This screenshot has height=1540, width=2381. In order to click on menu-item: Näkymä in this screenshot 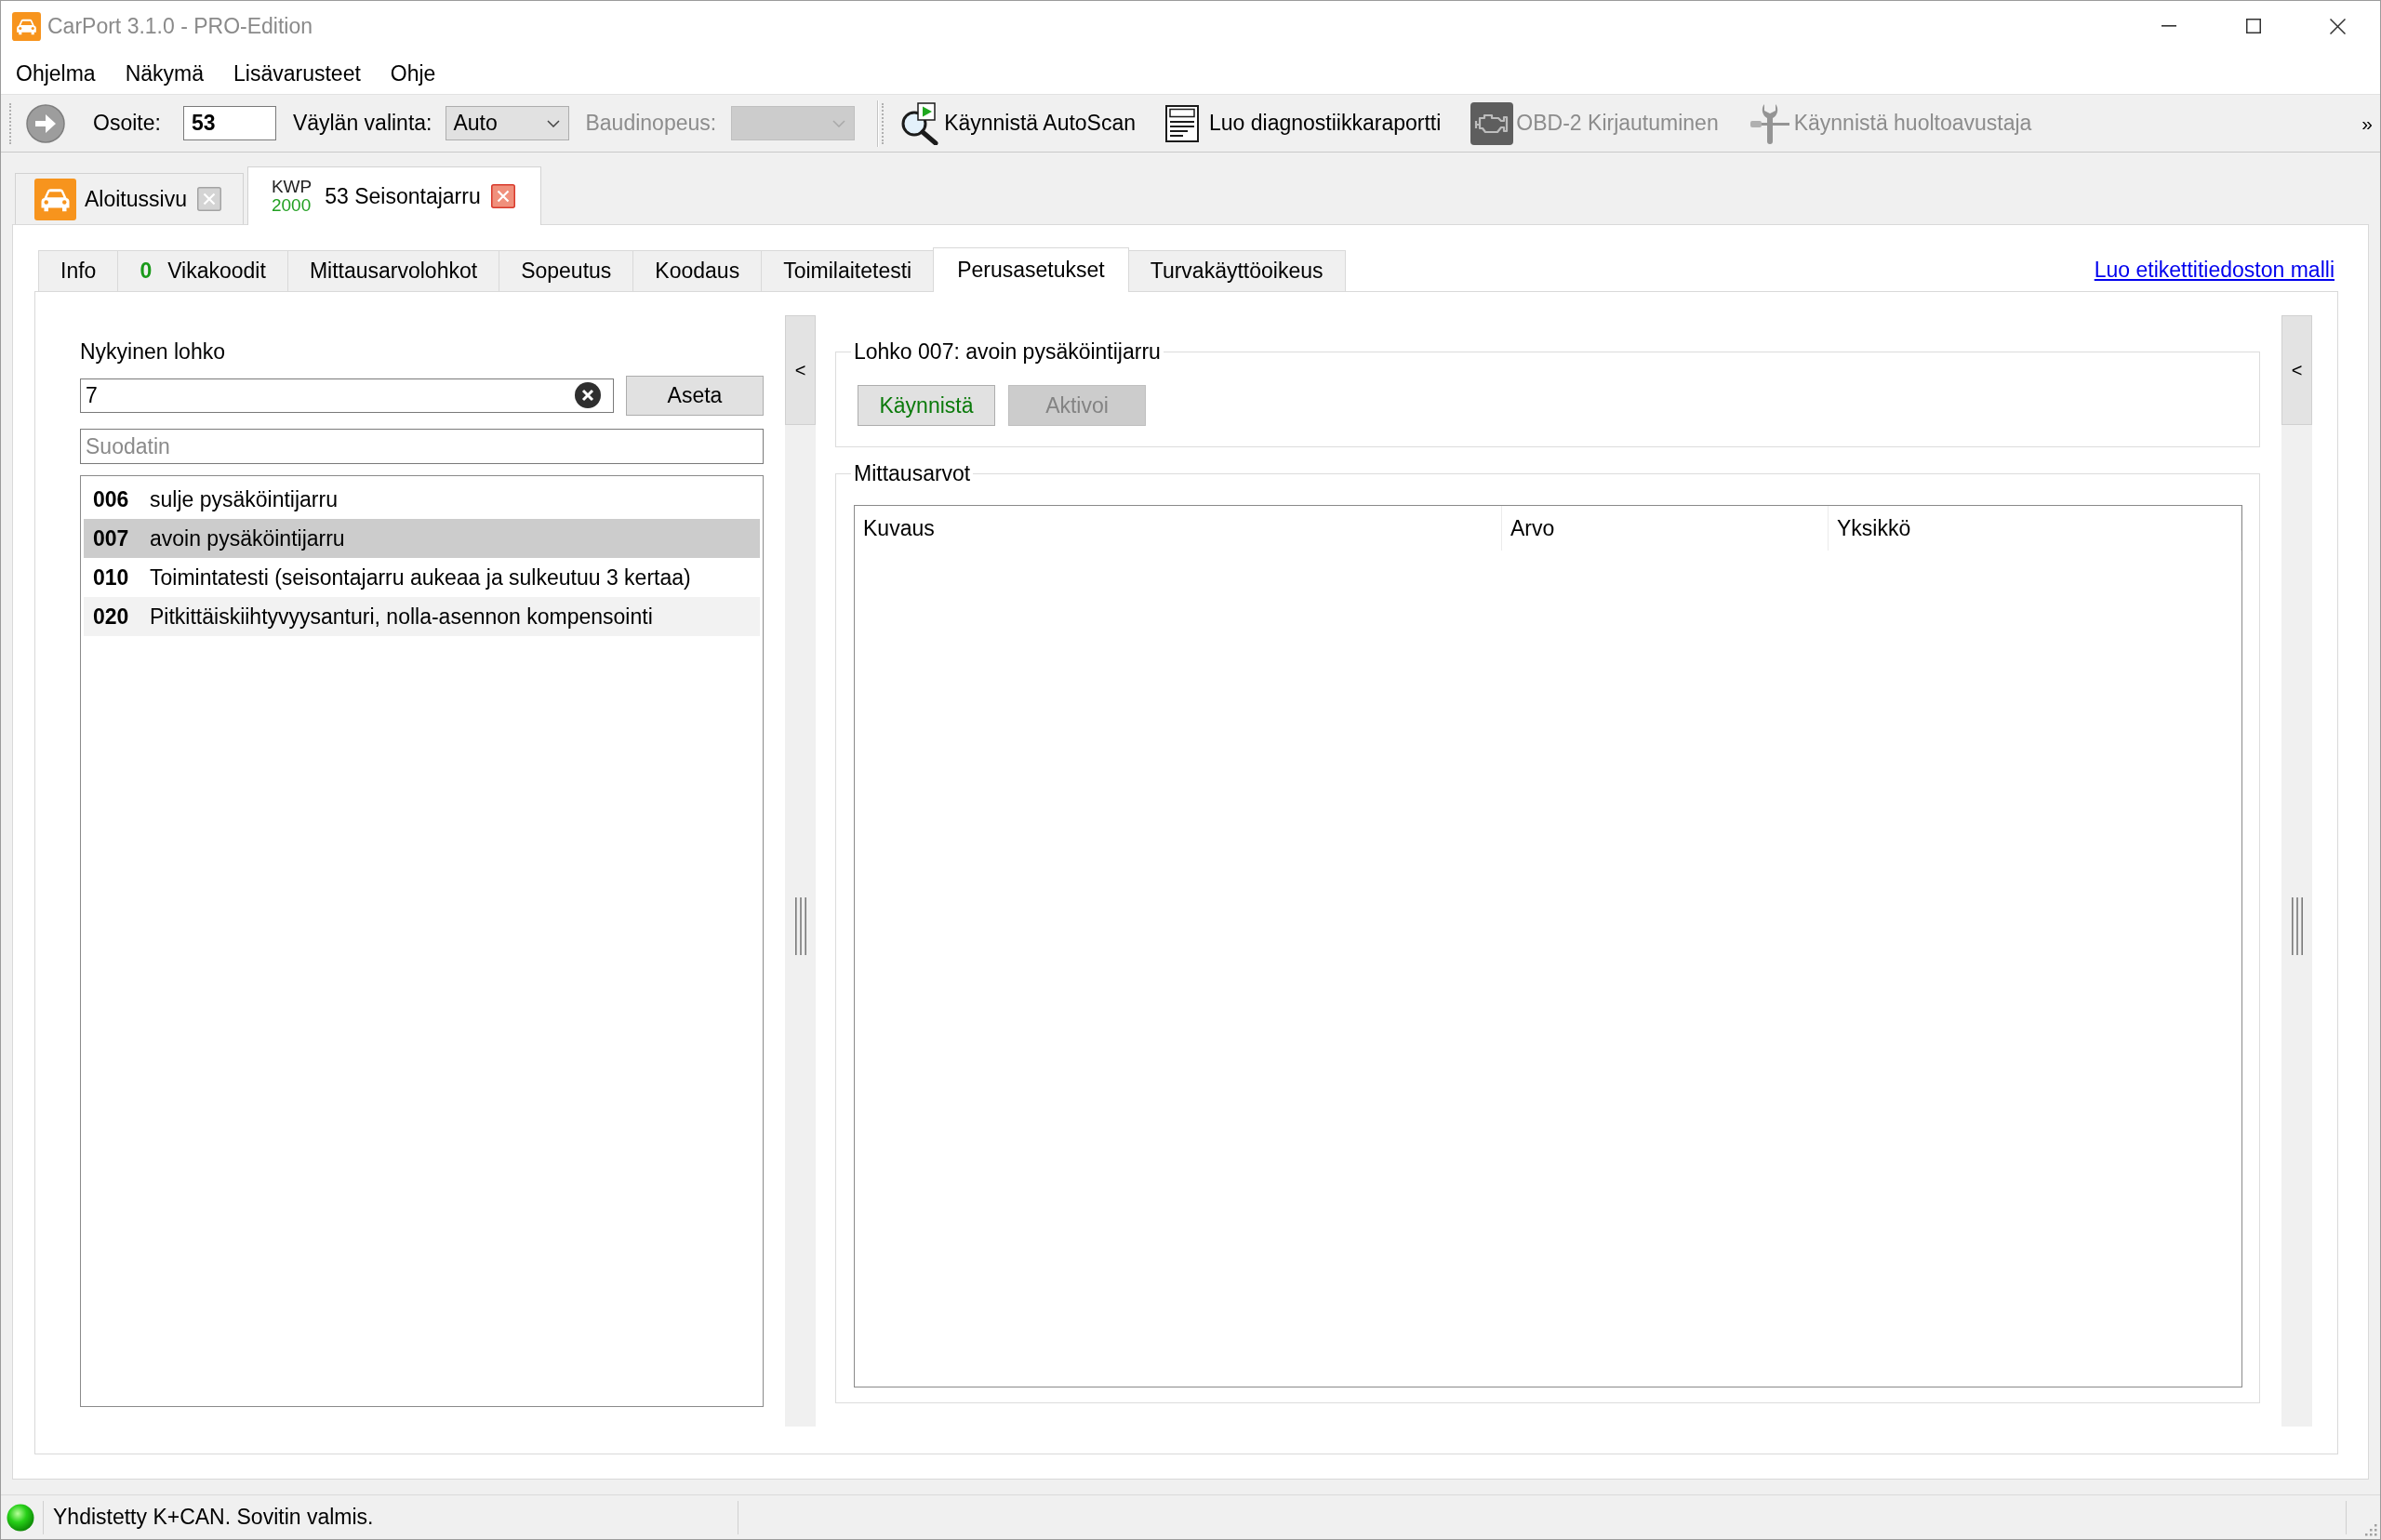, I will do `click(165, 72)`.